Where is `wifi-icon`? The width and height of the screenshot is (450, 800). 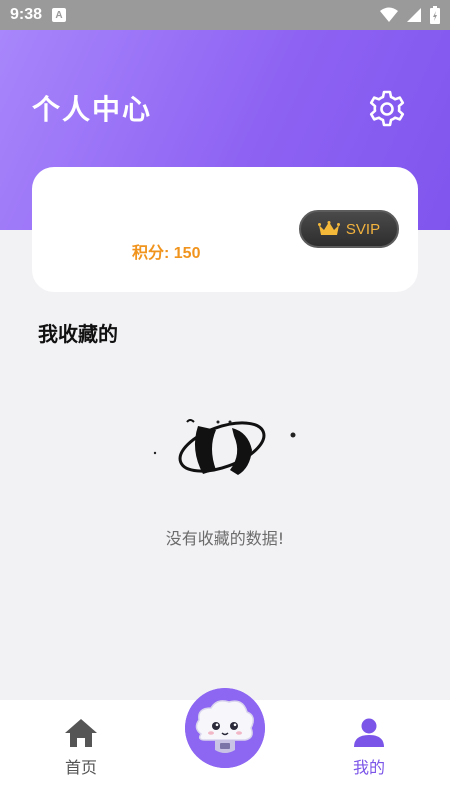
wifi-icon is located at coordinates (389, 14).